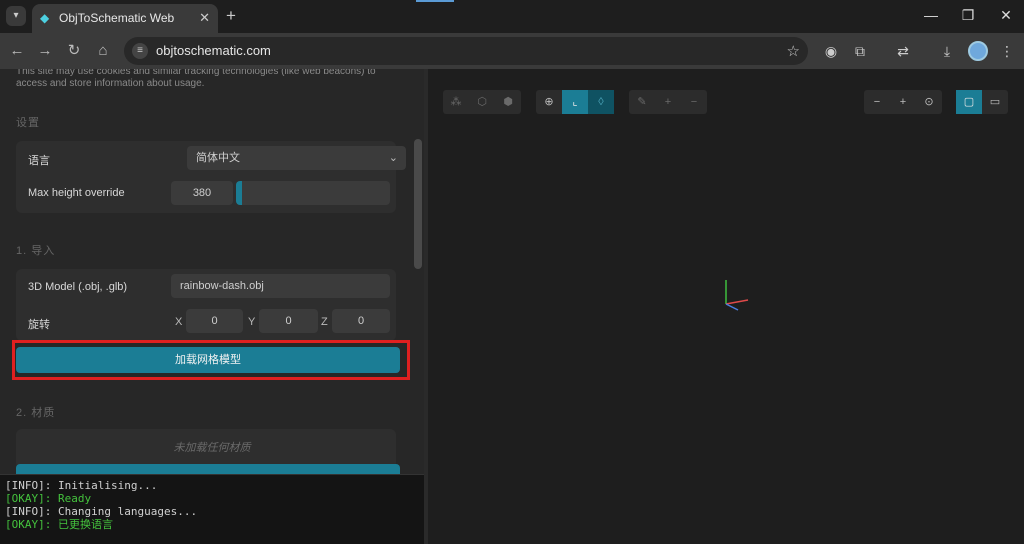  Describe the element at coordinates (361, 321) in the screenshot. I see `rotation-z-input: 0` at that location.